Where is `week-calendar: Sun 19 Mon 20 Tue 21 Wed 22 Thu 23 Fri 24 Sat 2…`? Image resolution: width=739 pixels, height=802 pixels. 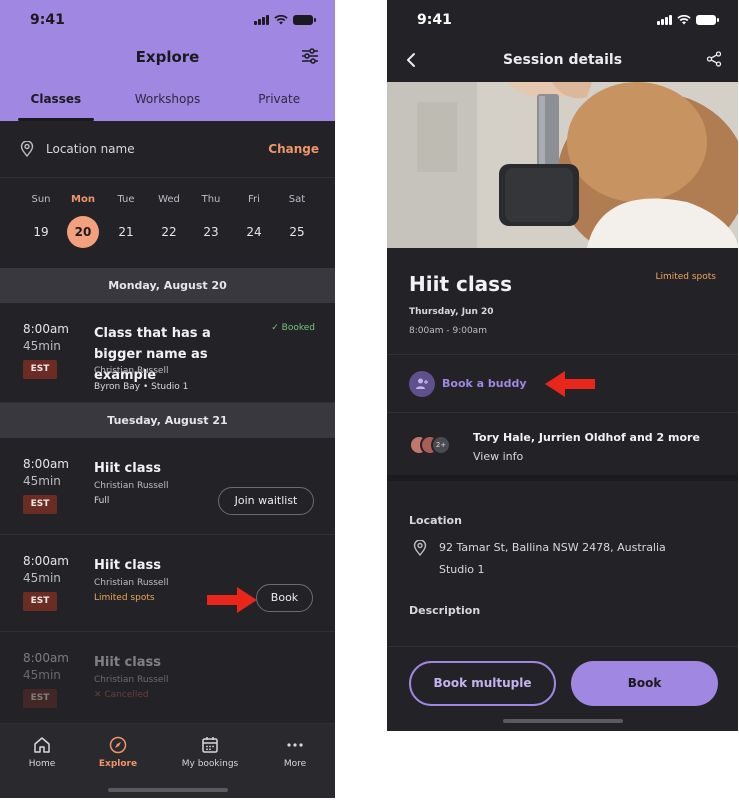
week-calendar: Sun 19 Mon 20 Tue 21 Wed 22 Thu 23 Fri 24 Sat 2… is located at coordinates (167, 223).